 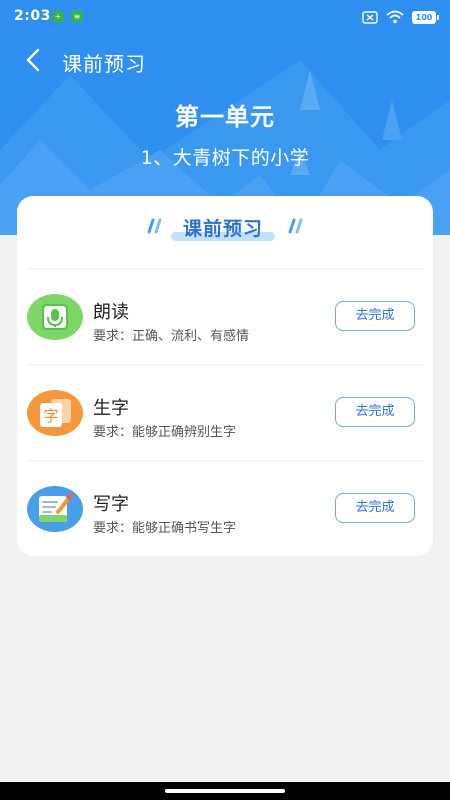 What do you see at coordinates (154, 226) in the screenshot?
I see `left-slash-decoration-icon` at bounding box center [154, 226].